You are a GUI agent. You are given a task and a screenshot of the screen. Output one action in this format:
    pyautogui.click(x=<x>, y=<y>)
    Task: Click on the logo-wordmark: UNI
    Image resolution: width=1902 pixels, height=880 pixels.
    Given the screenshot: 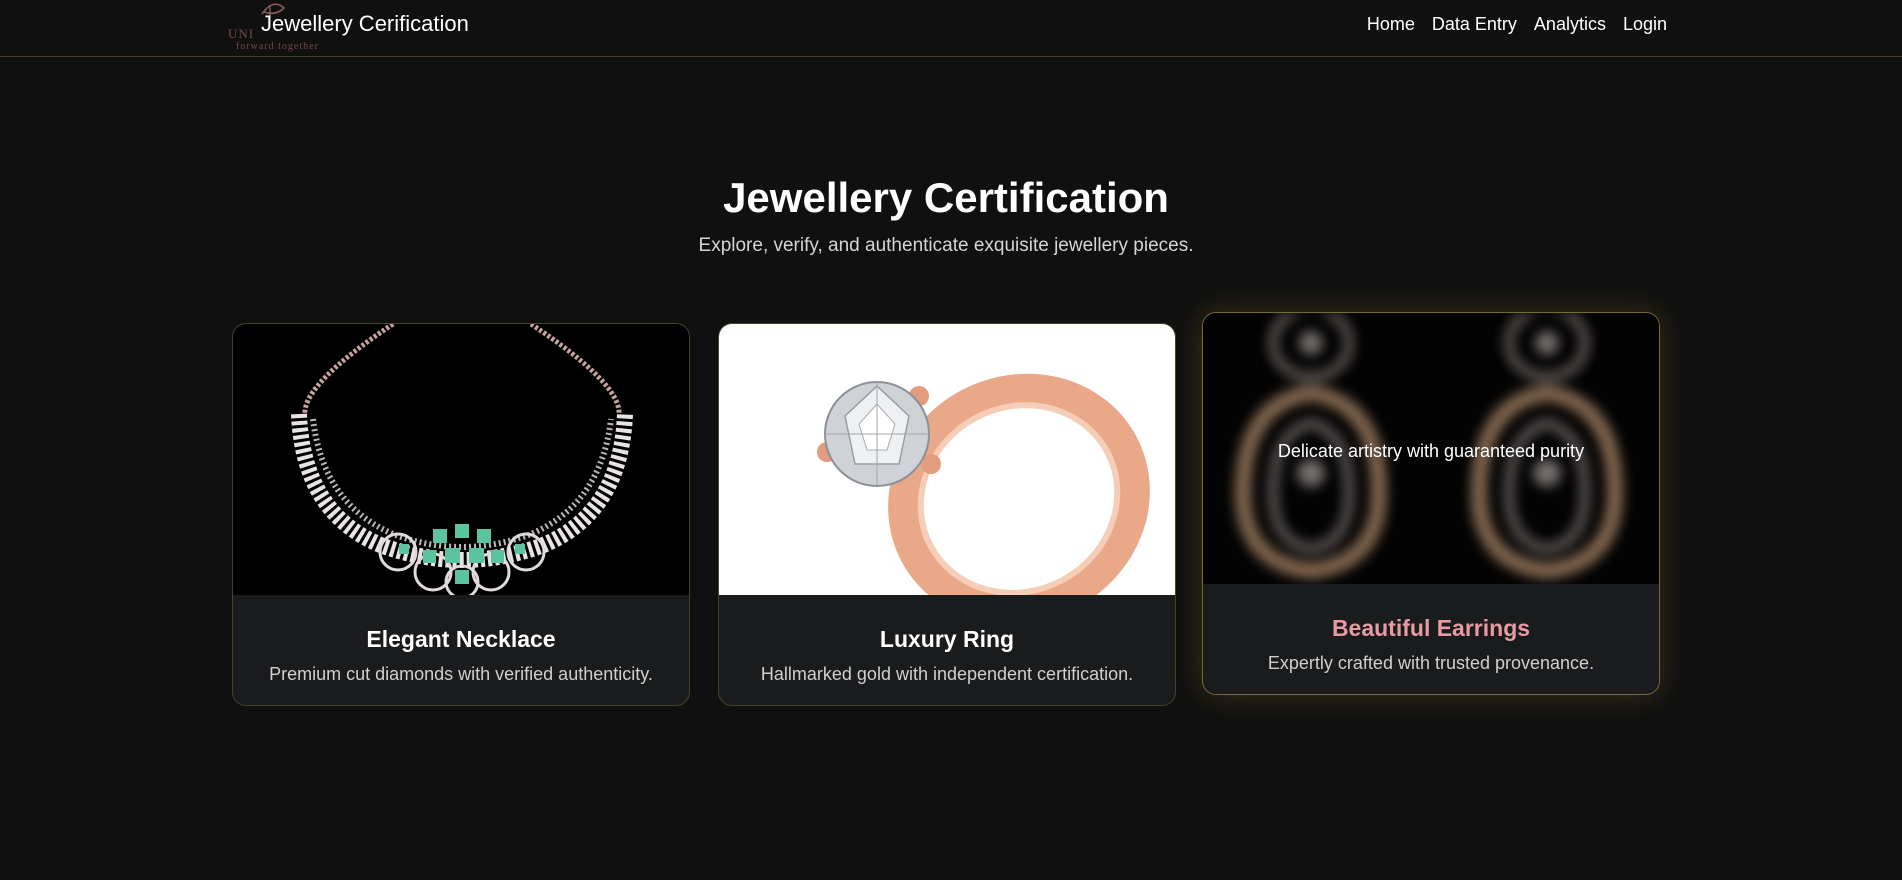 What is the action you would take?
    pyautogui.click(x=241, y=33)
    